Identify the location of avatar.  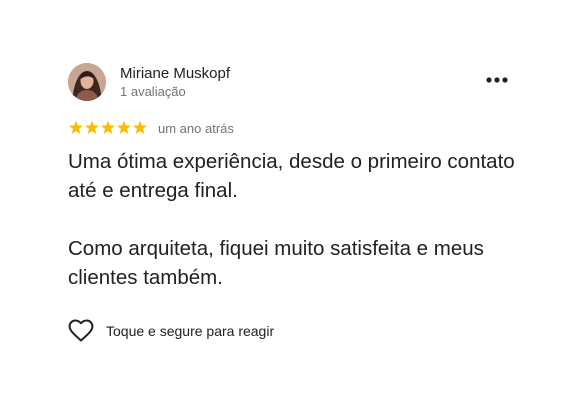
(87, 82).